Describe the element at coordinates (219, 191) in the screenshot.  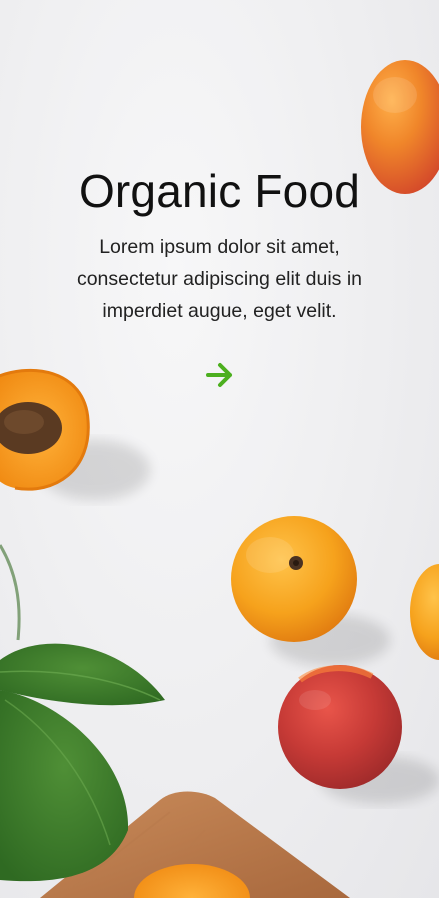
I see `page-title: Organic Food` at that location.